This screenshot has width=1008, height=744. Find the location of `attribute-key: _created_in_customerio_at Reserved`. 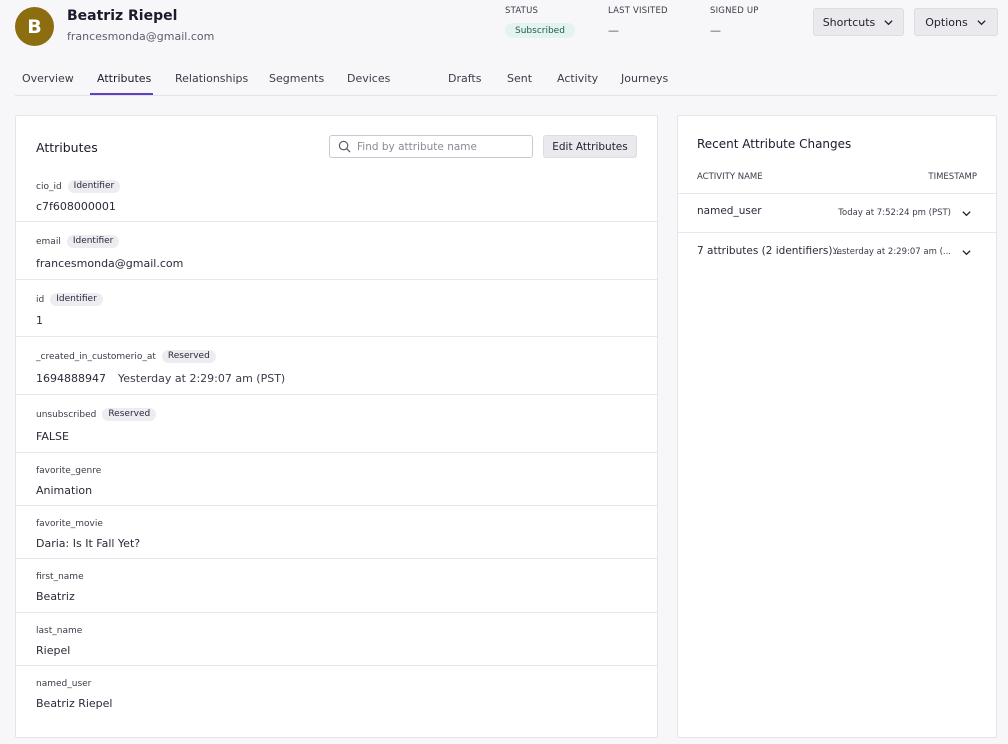

attribute-key: _created_in_customerio_at Reserved is located at coordinates (126, 356).